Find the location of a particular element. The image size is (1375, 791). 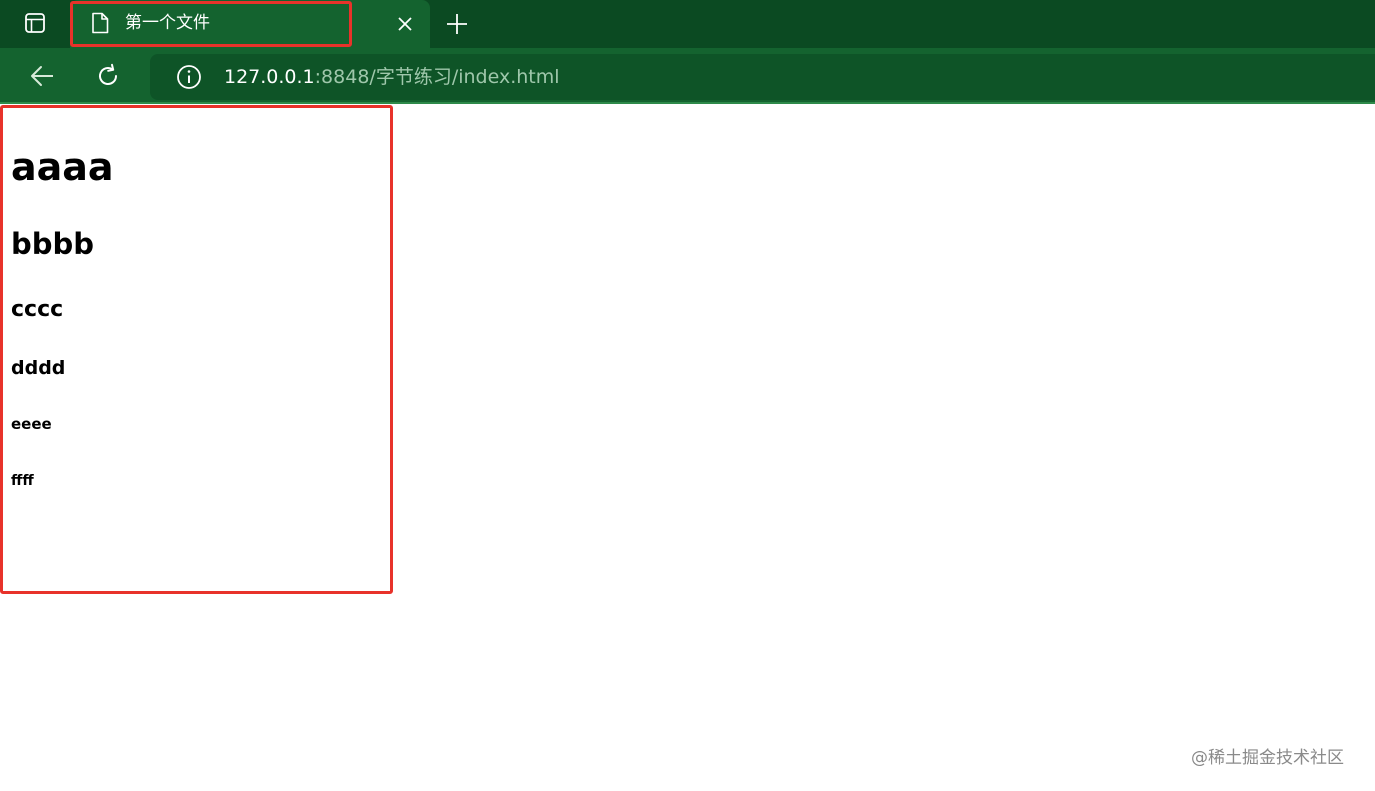

tab-title: 第一个文件 is located at coordinates (167, 23).